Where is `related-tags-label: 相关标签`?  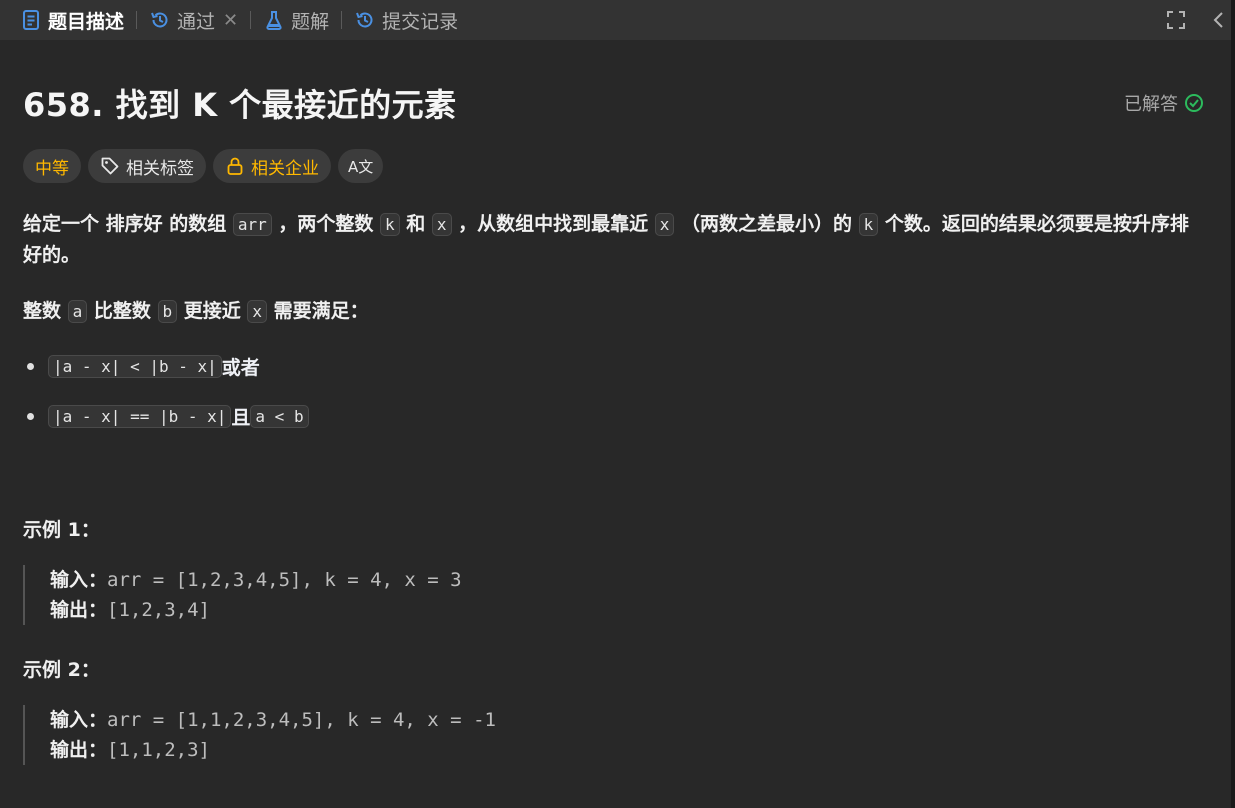 related-tags-label: 相关标签 is located at coordinates (160, 168).